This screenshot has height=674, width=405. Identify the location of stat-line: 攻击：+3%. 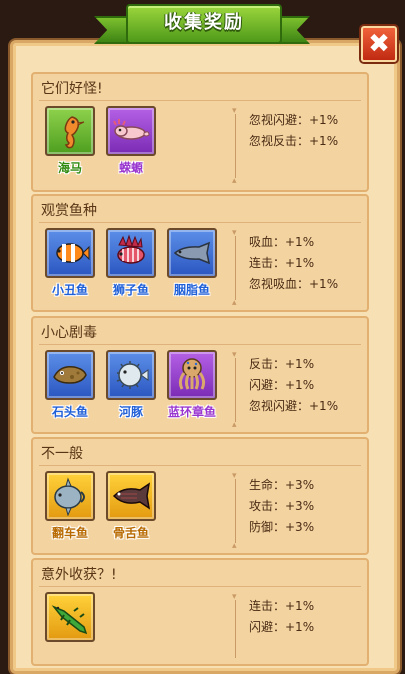
(282, 506).